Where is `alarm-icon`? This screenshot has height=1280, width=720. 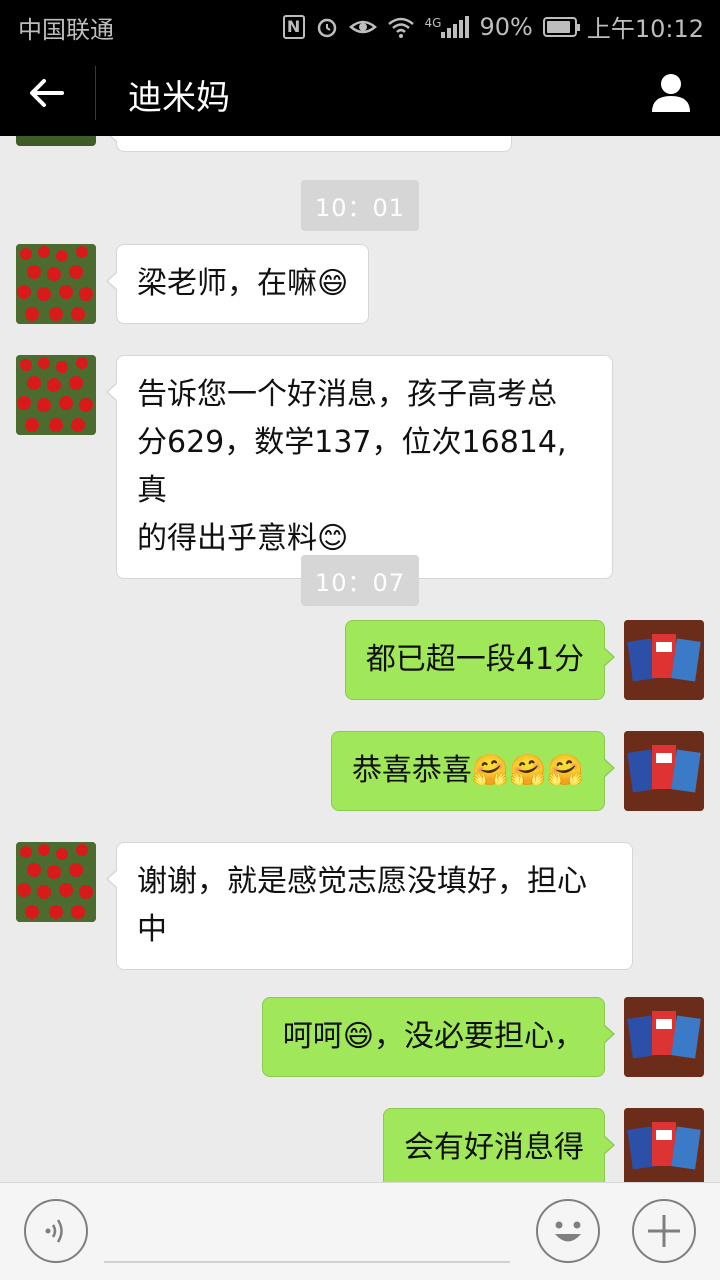 alarm-icon is located at coordinates (327, 27).